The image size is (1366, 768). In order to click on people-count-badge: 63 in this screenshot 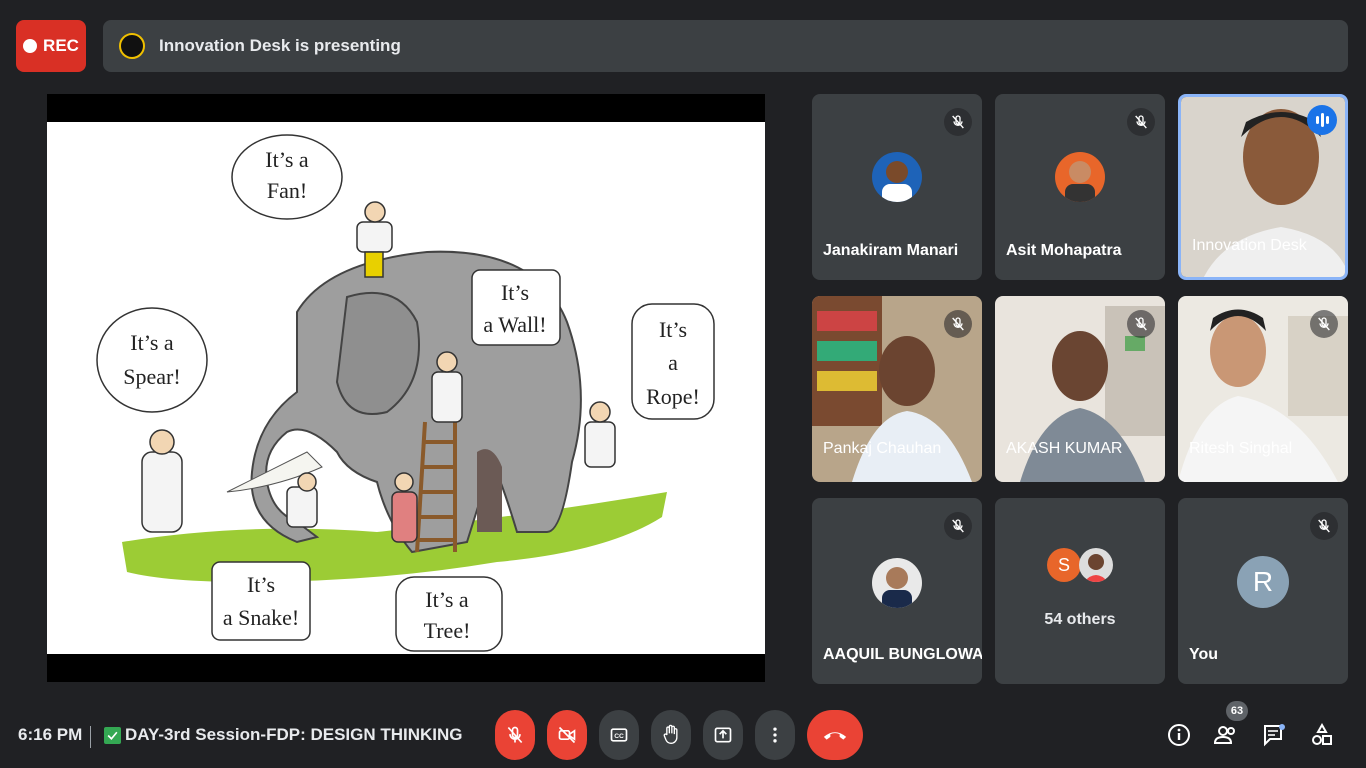, I will do `click(1237, 711)`.